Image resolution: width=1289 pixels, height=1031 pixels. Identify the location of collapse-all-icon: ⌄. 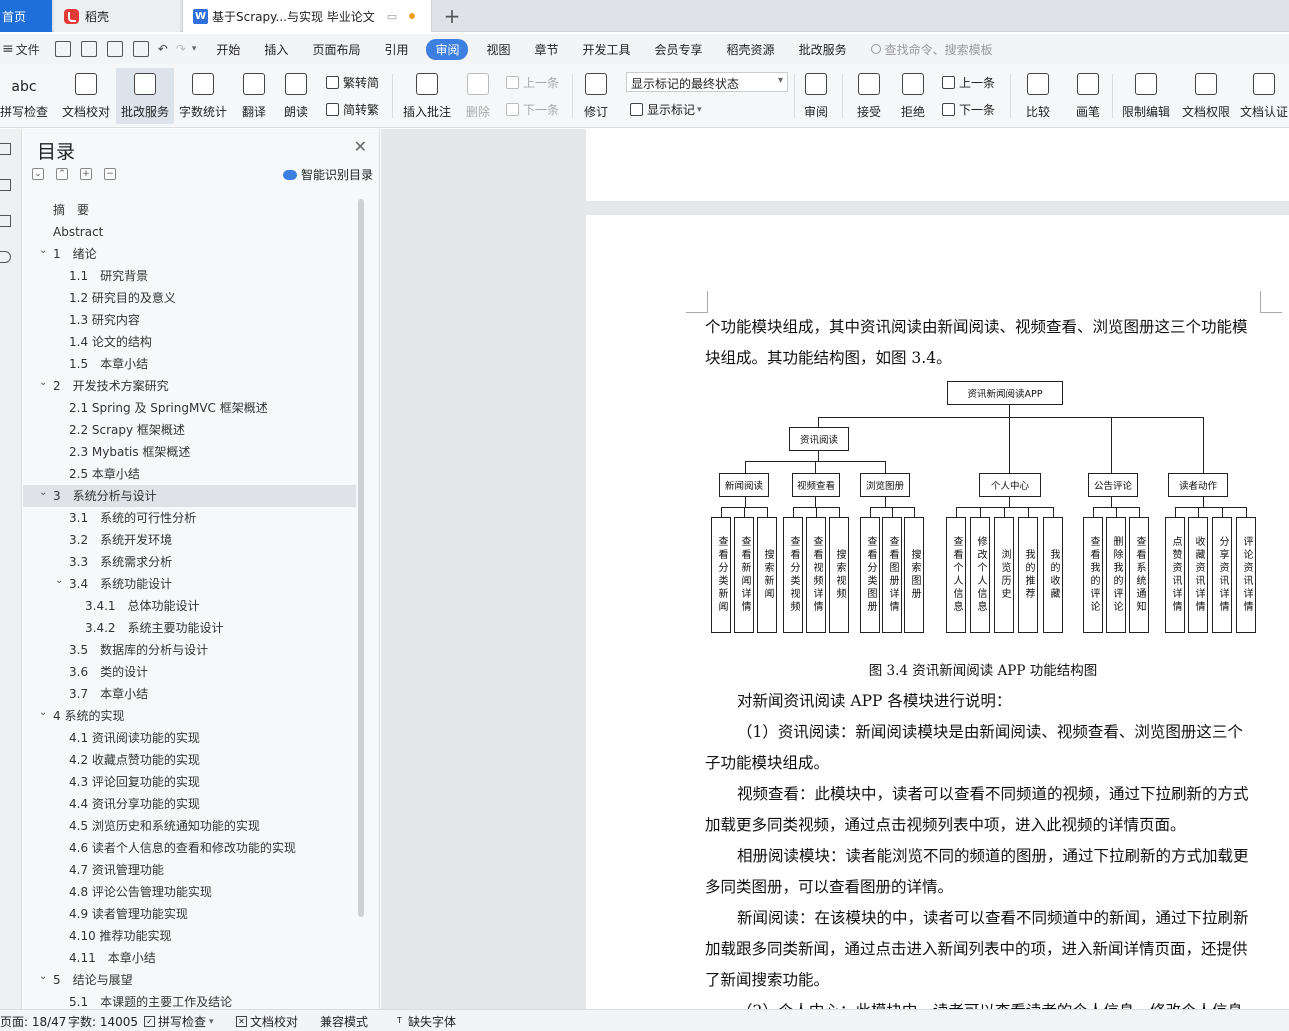
(38, 174).